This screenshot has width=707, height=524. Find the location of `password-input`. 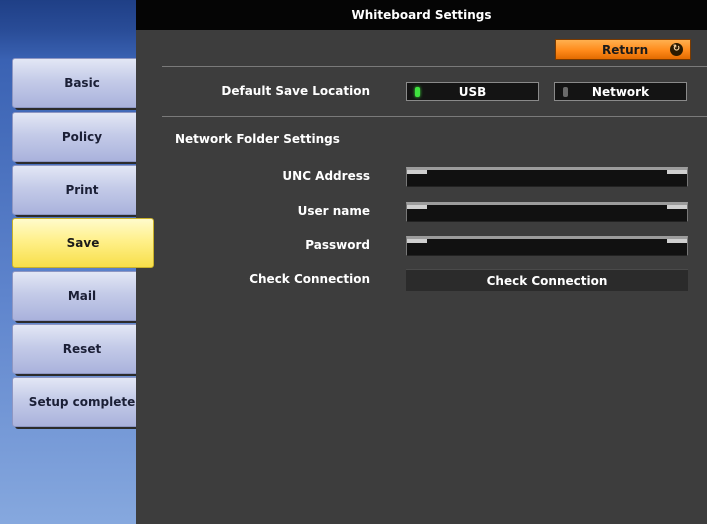

password-input is located at coordinates (547, 246).